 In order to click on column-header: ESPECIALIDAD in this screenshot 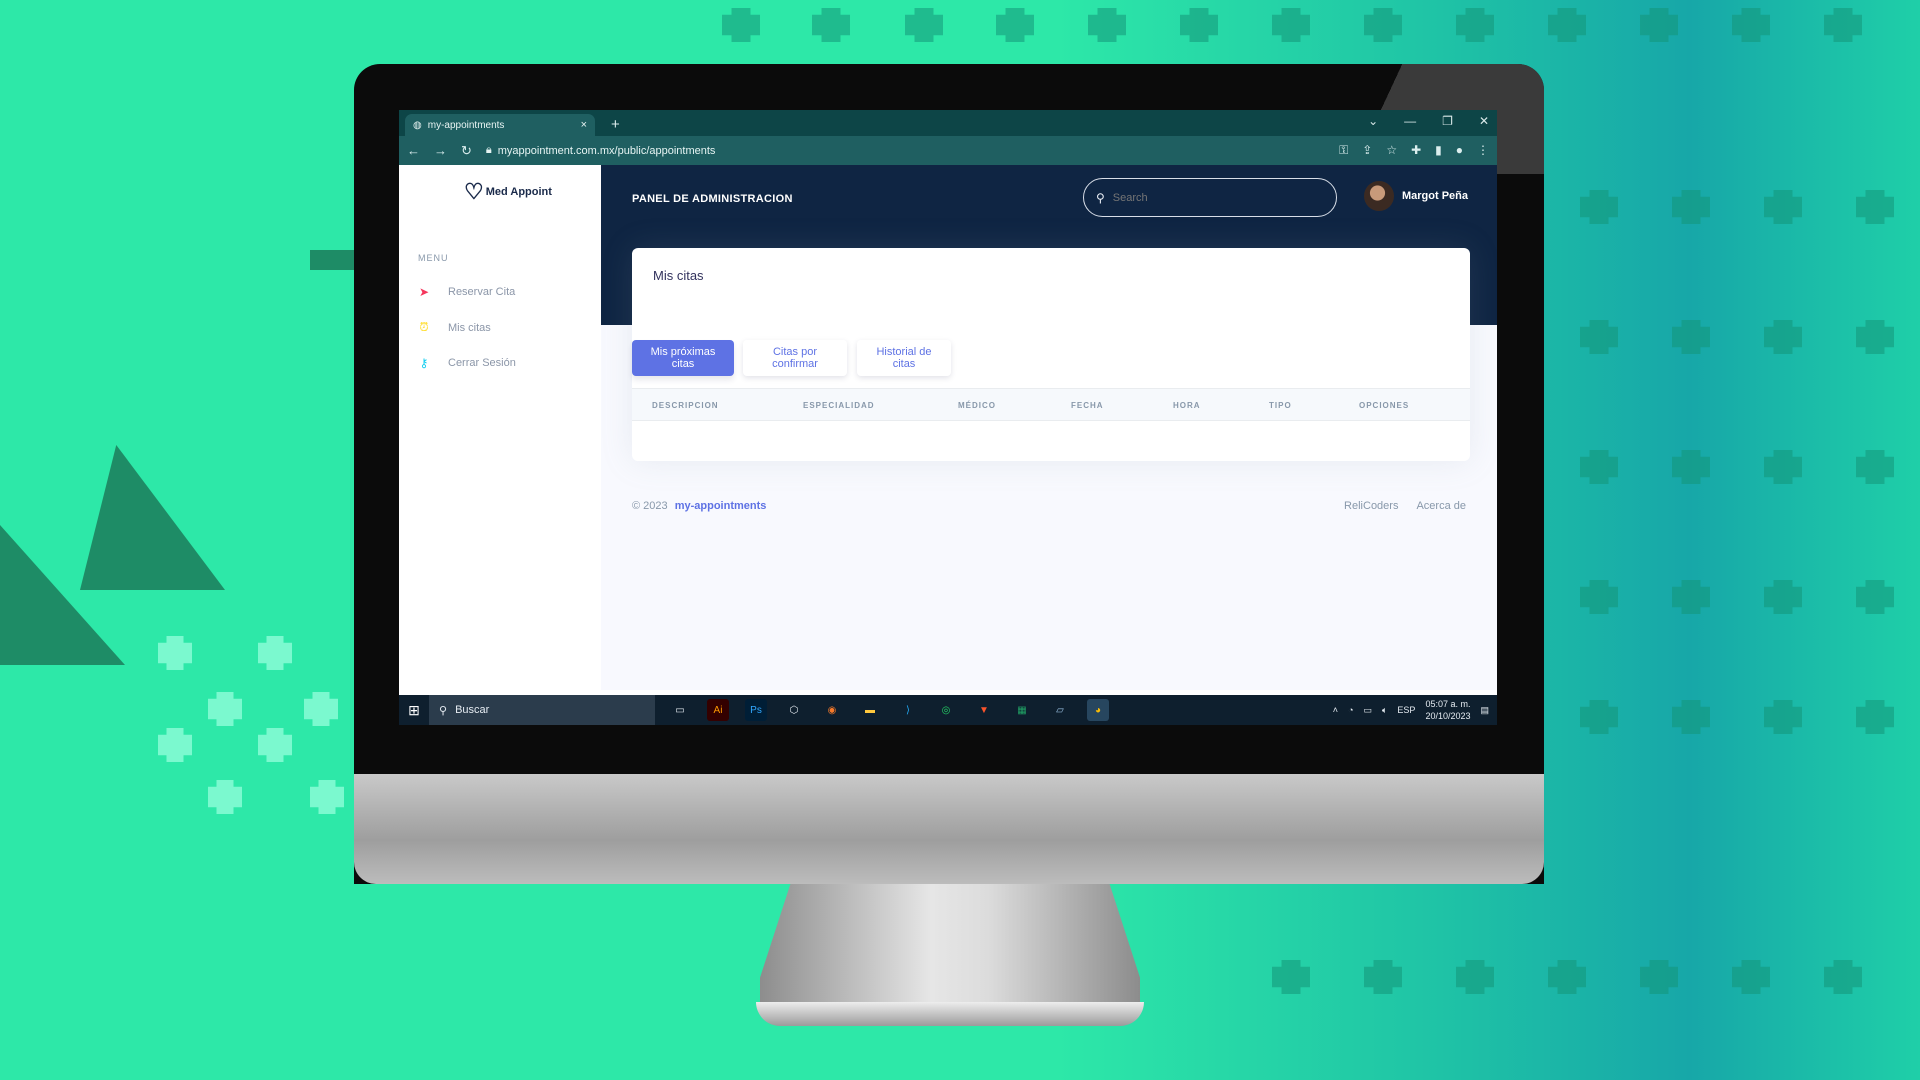, I will do `click(839, 405)`.